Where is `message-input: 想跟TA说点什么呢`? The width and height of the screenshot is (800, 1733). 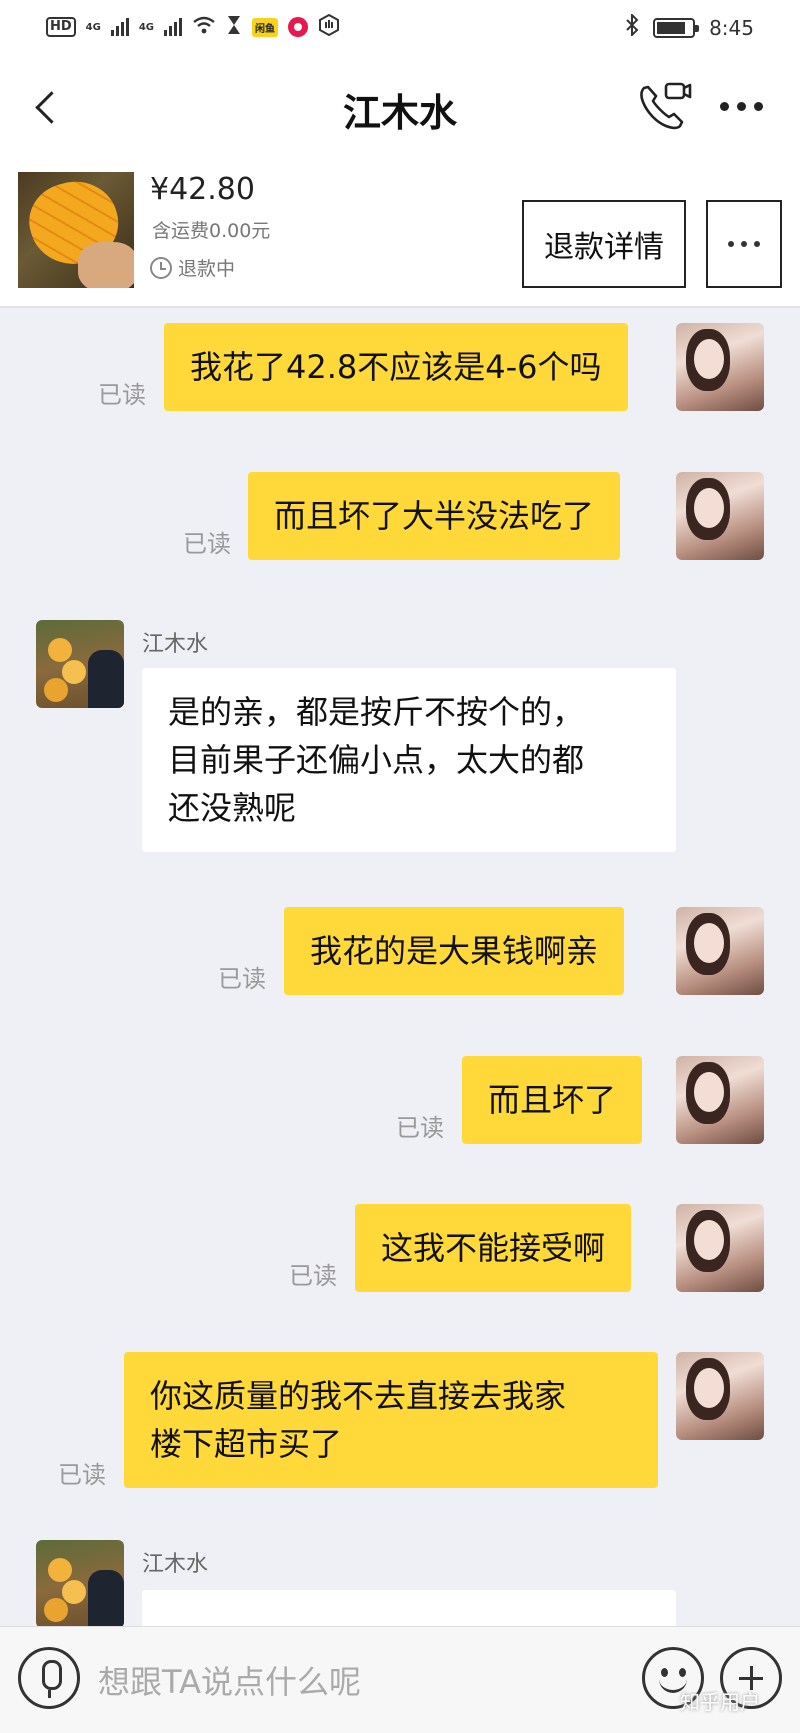 message-input: 想跟TA说点什么呢 is located at coordinates (229, 1680).